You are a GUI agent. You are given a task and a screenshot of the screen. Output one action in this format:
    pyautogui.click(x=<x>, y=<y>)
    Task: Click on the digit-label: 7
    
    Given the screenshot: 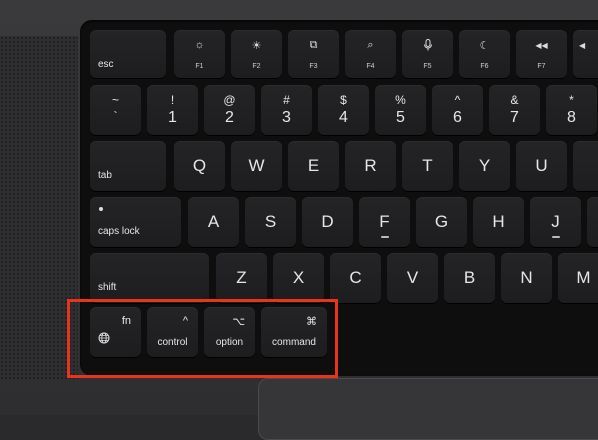 What is the action you would take?
    pyautogui.click(x=514, y=117)
    